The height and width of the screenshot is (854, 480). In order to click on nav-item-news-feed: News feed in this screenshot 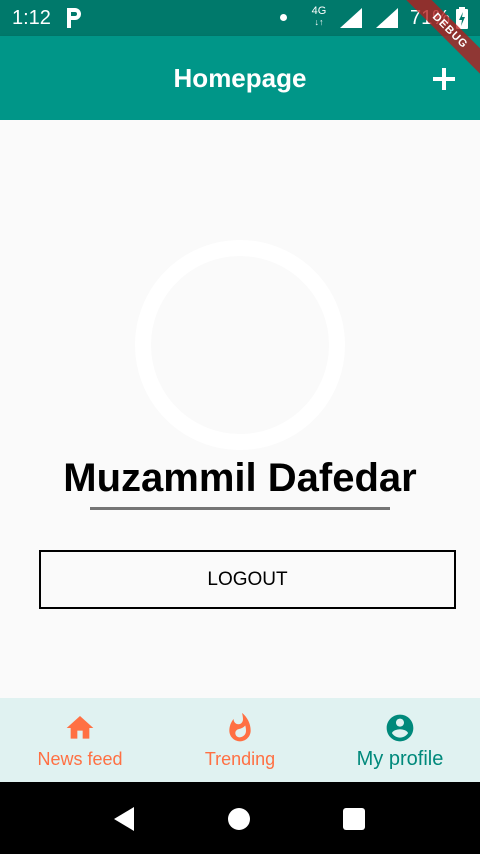, I will do `click(80, 740)`.